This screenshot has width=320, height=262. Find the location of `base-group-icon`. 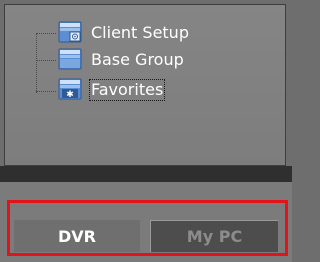

base-group-icon is located at coordinates (70, 59).